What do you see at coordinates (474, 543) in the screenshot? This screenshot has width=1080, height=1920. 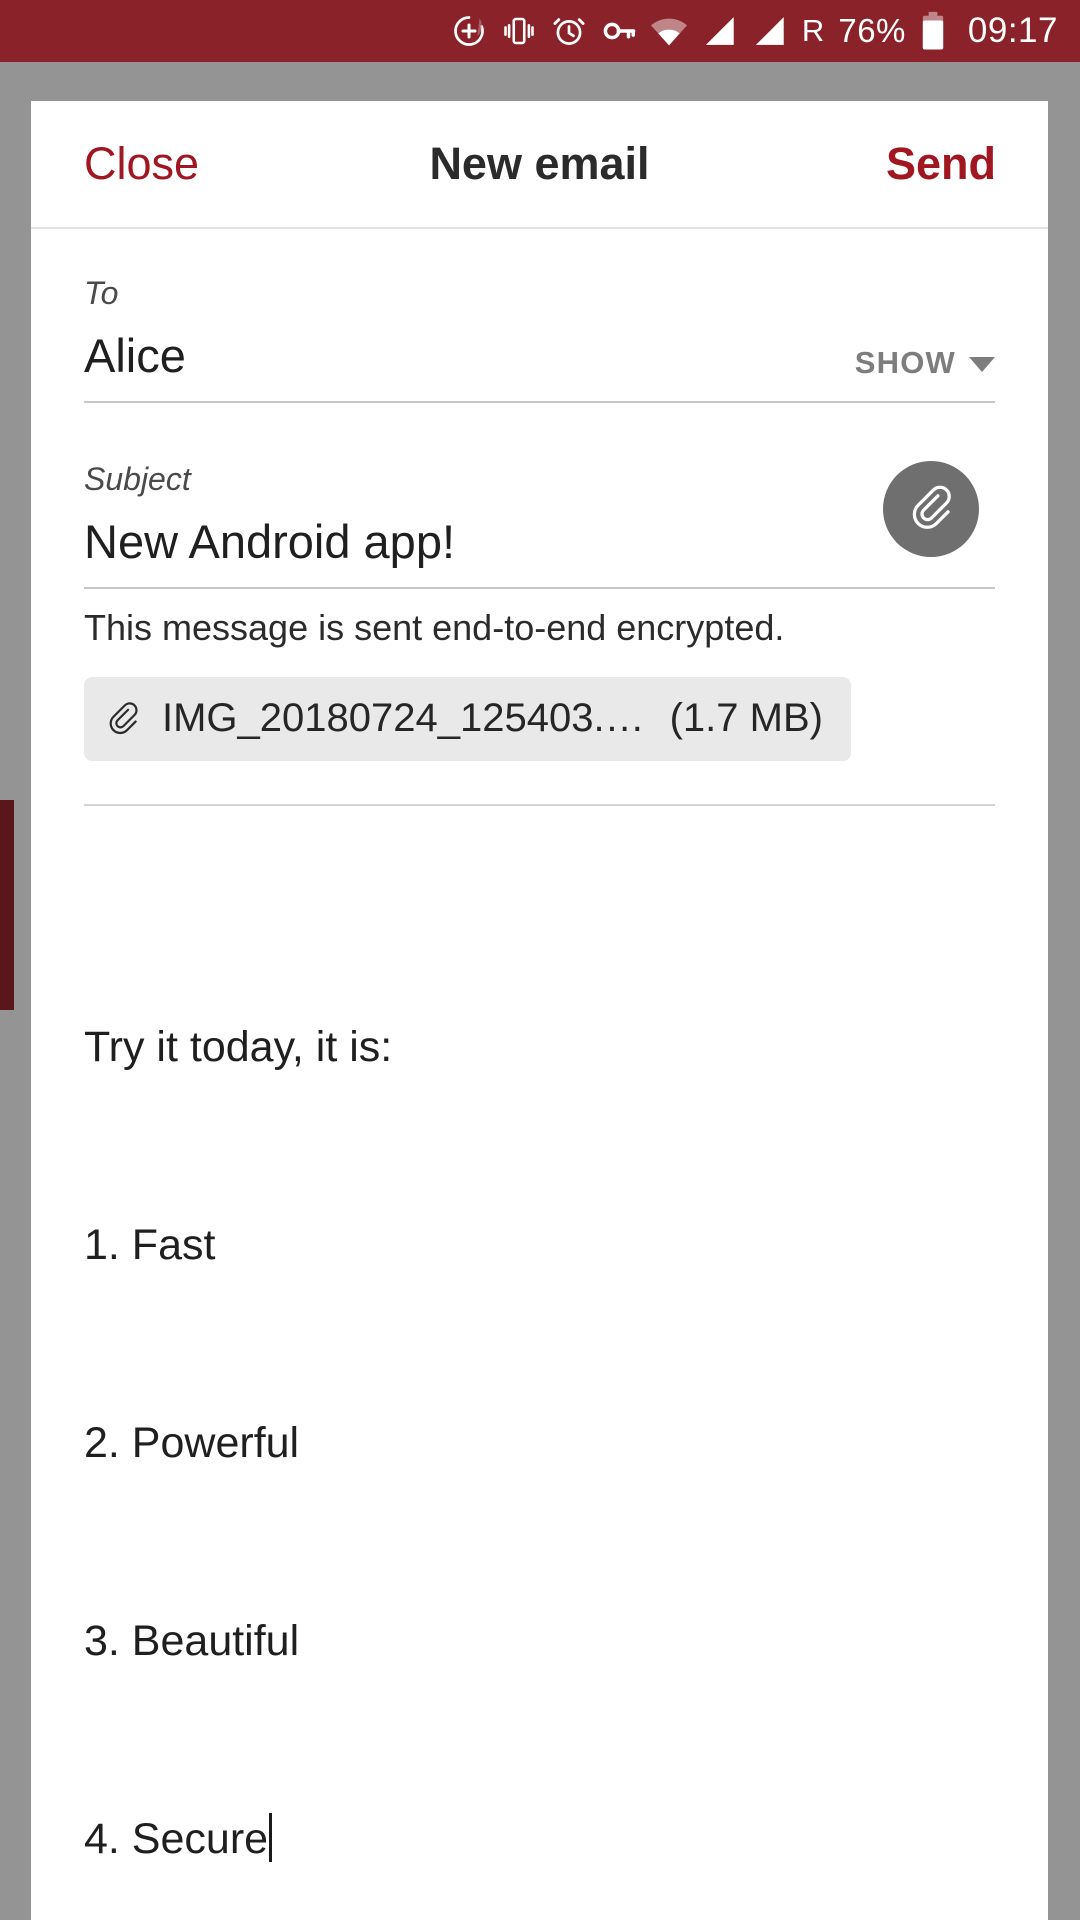 I see `subject-input: New Android app!` at bounding box center [474, 543].